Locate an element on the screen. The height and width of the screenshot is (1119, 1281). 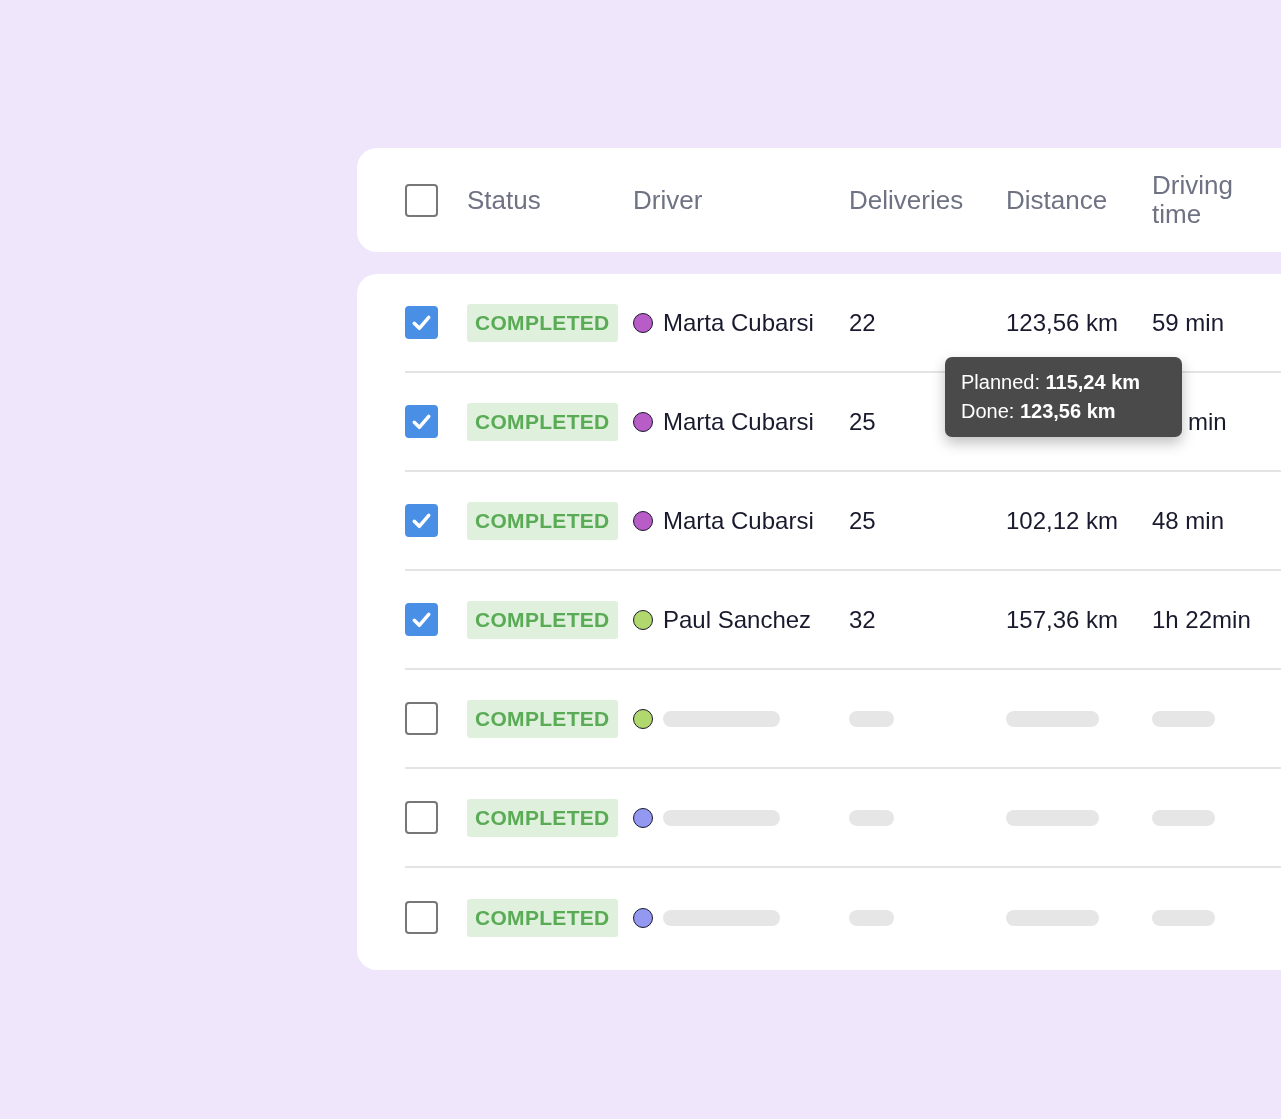
driving-time-cell: 1h 22min is located at coordinates (1201, 619).